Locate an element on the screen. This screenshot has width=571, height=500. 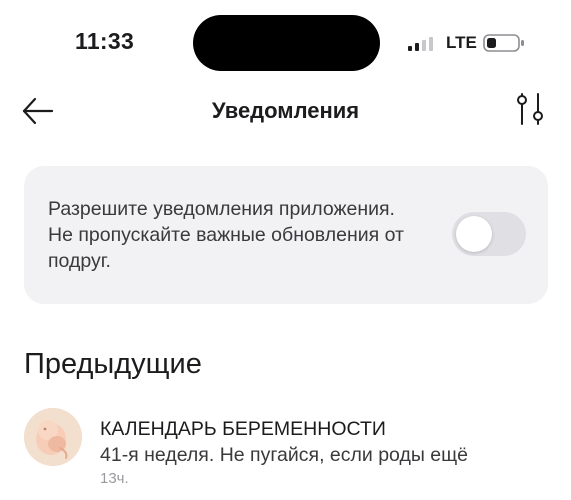
status-time: 11:33 is located at coordinates (105, 41).